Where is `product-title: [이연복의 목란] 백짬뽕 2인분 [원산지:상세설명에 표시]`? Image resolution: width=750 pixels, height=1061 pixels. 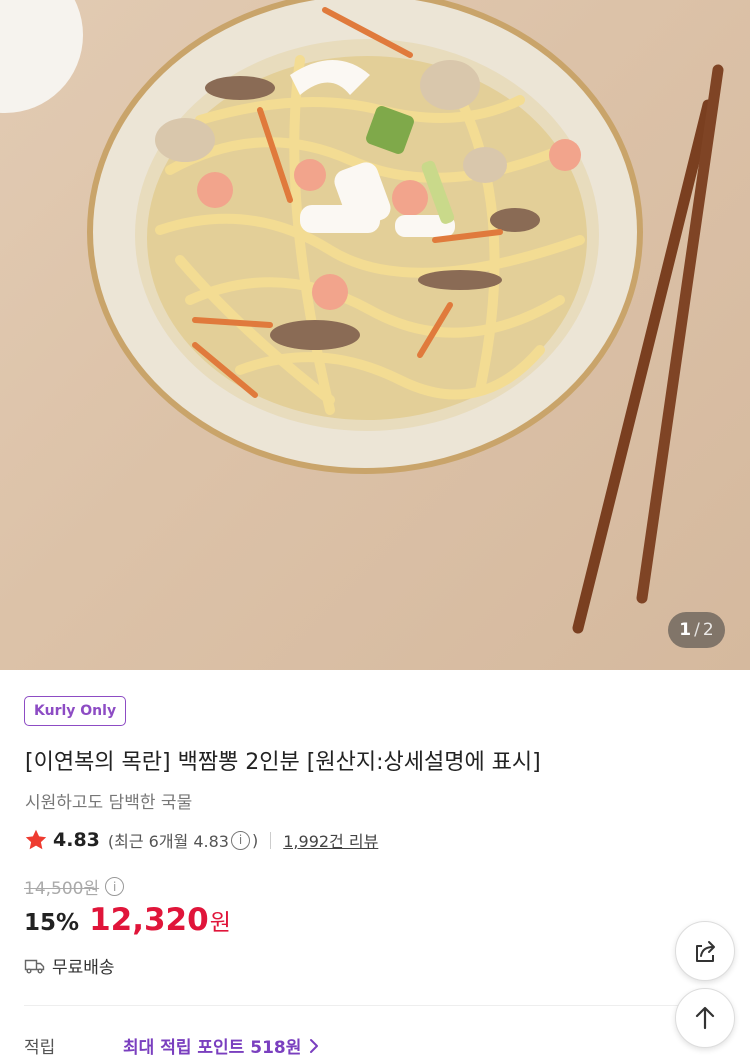 product-title: [이연복의 목란] 백짬뽕 2인분 [원산지:상세설명에 표시] is located at coordinates (283, 762).